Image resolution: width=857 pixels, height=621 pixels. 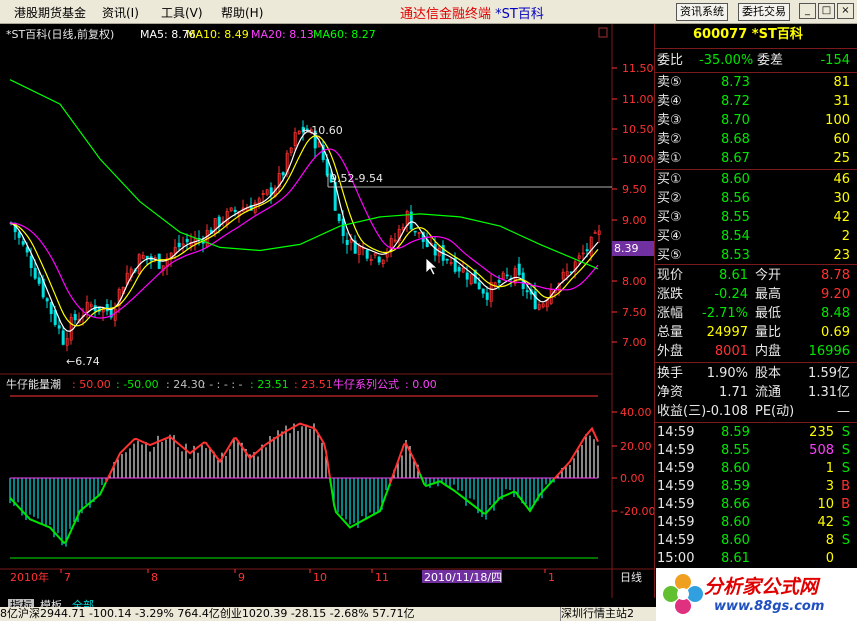 I want to click on ask-volume: 81, so click(x=841, y=82).